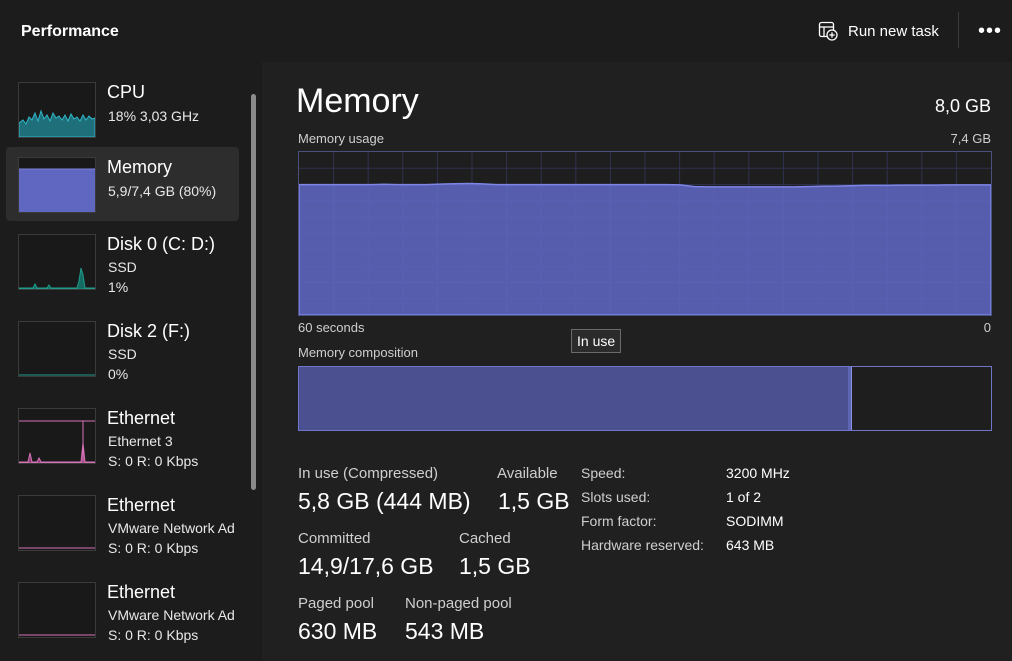 The width and height of the screenshot is (1012, 661). I want to click on hardware-reserved-value: 643 MB, so click(750, 545).